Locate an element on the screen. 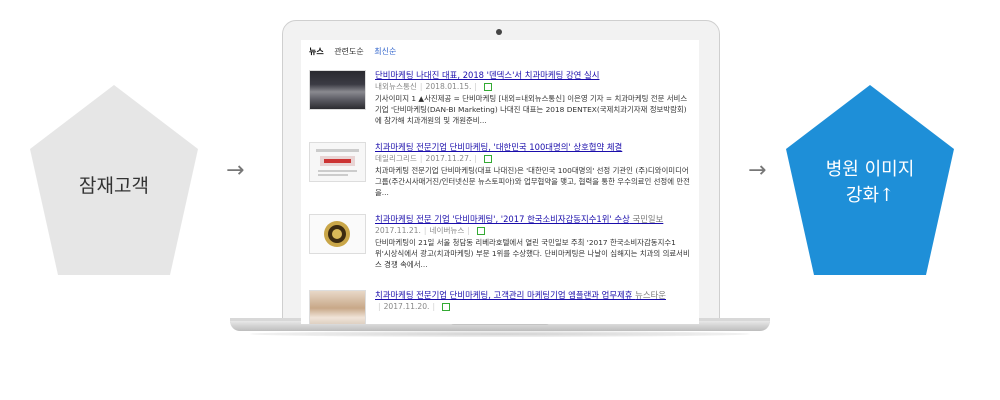 This screenshot has width=1000, height=400. hospital-image-label: 병원 이미지 강화↑ is located at coordinates (870, 183).